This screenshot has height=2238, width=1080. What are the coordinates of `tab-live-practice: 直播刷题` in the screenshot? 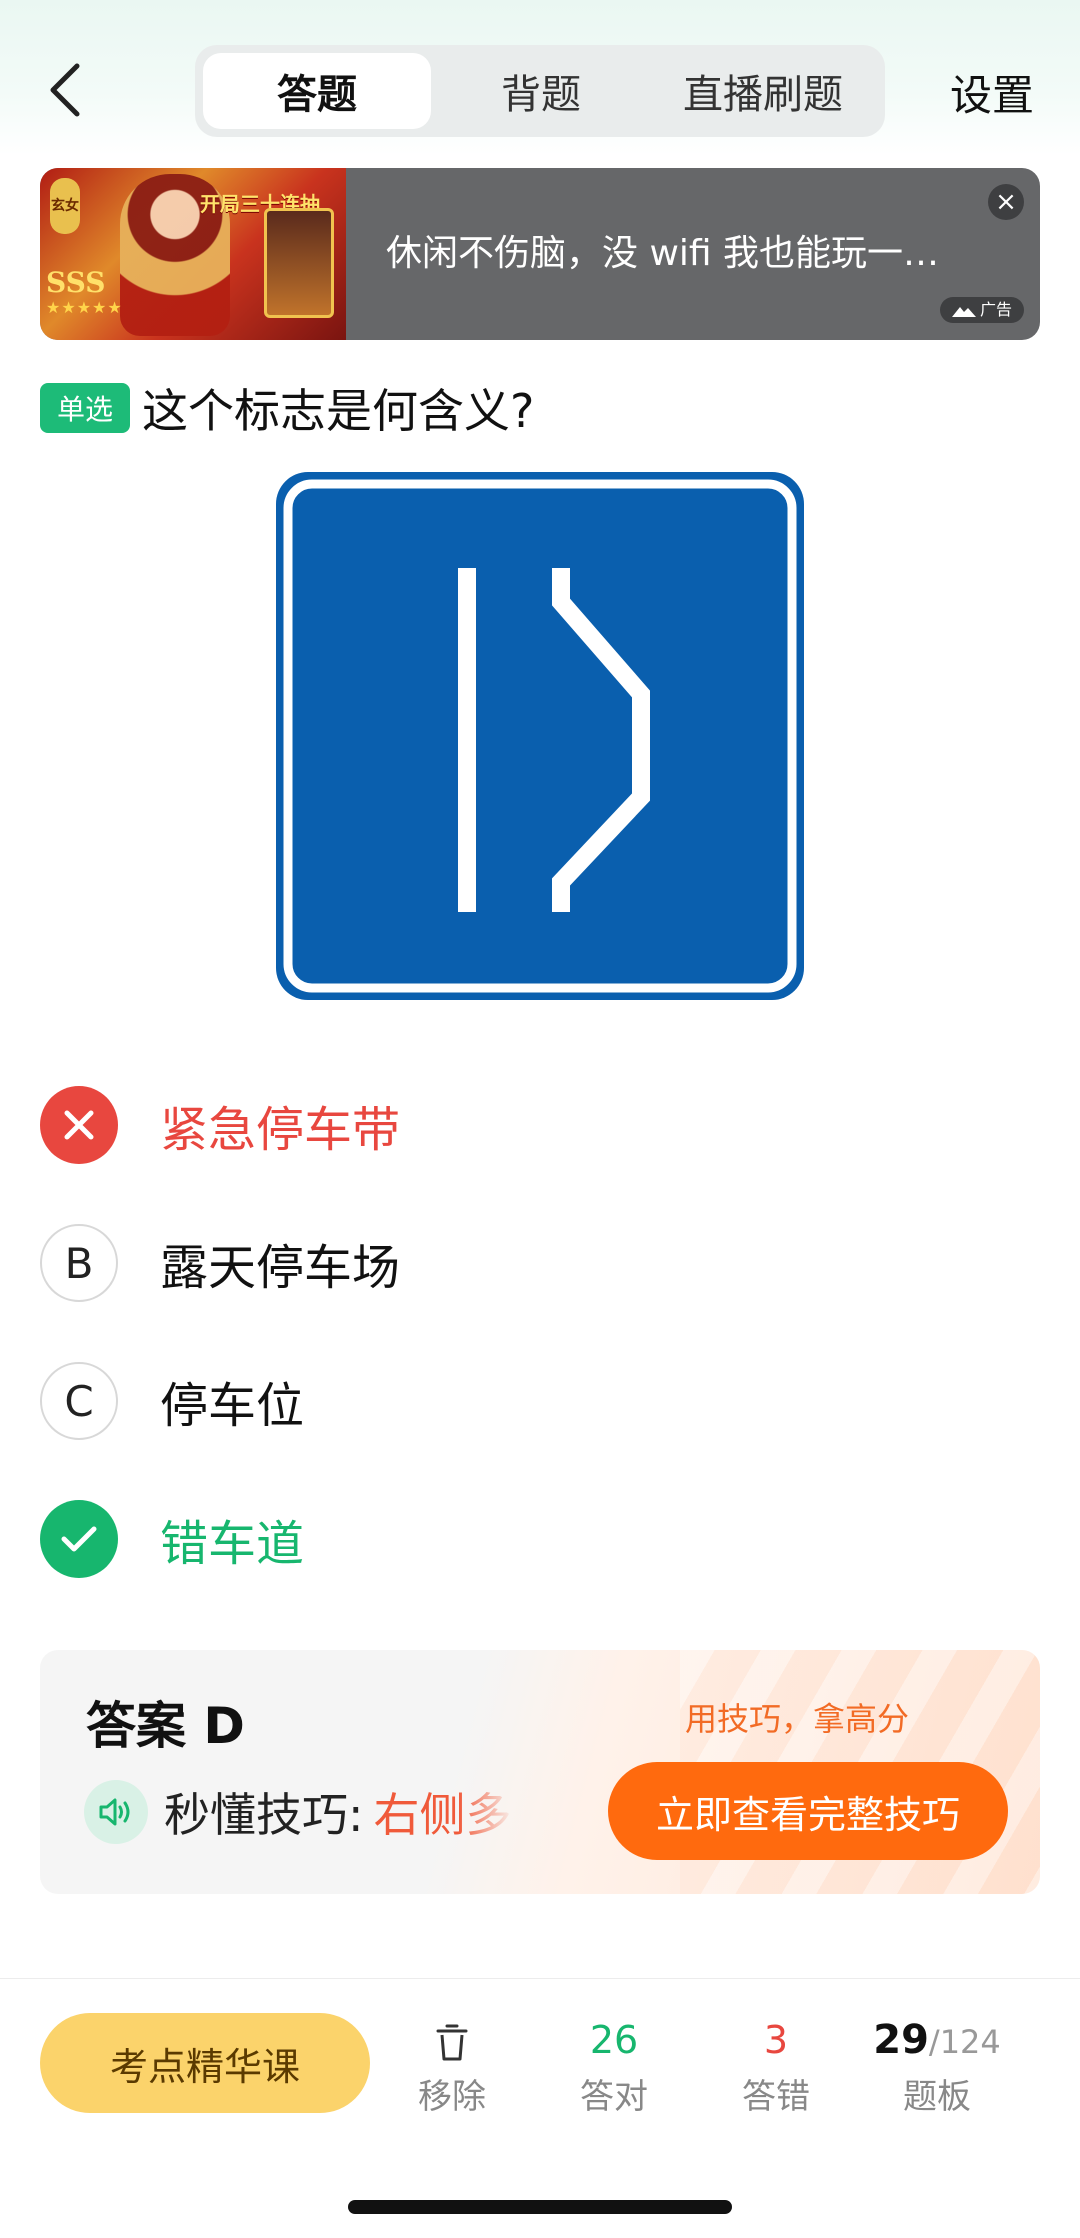 It's located at (763, 91).